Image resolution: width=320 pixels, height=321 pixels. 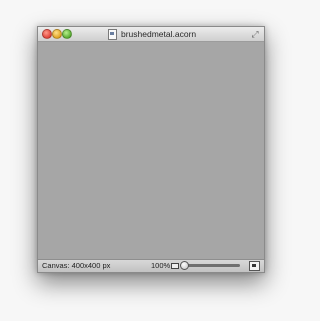 What do you see at coordinates (211, 265) in the screenshot?
I see `zoom-slider` at bounding box center [211, 265].